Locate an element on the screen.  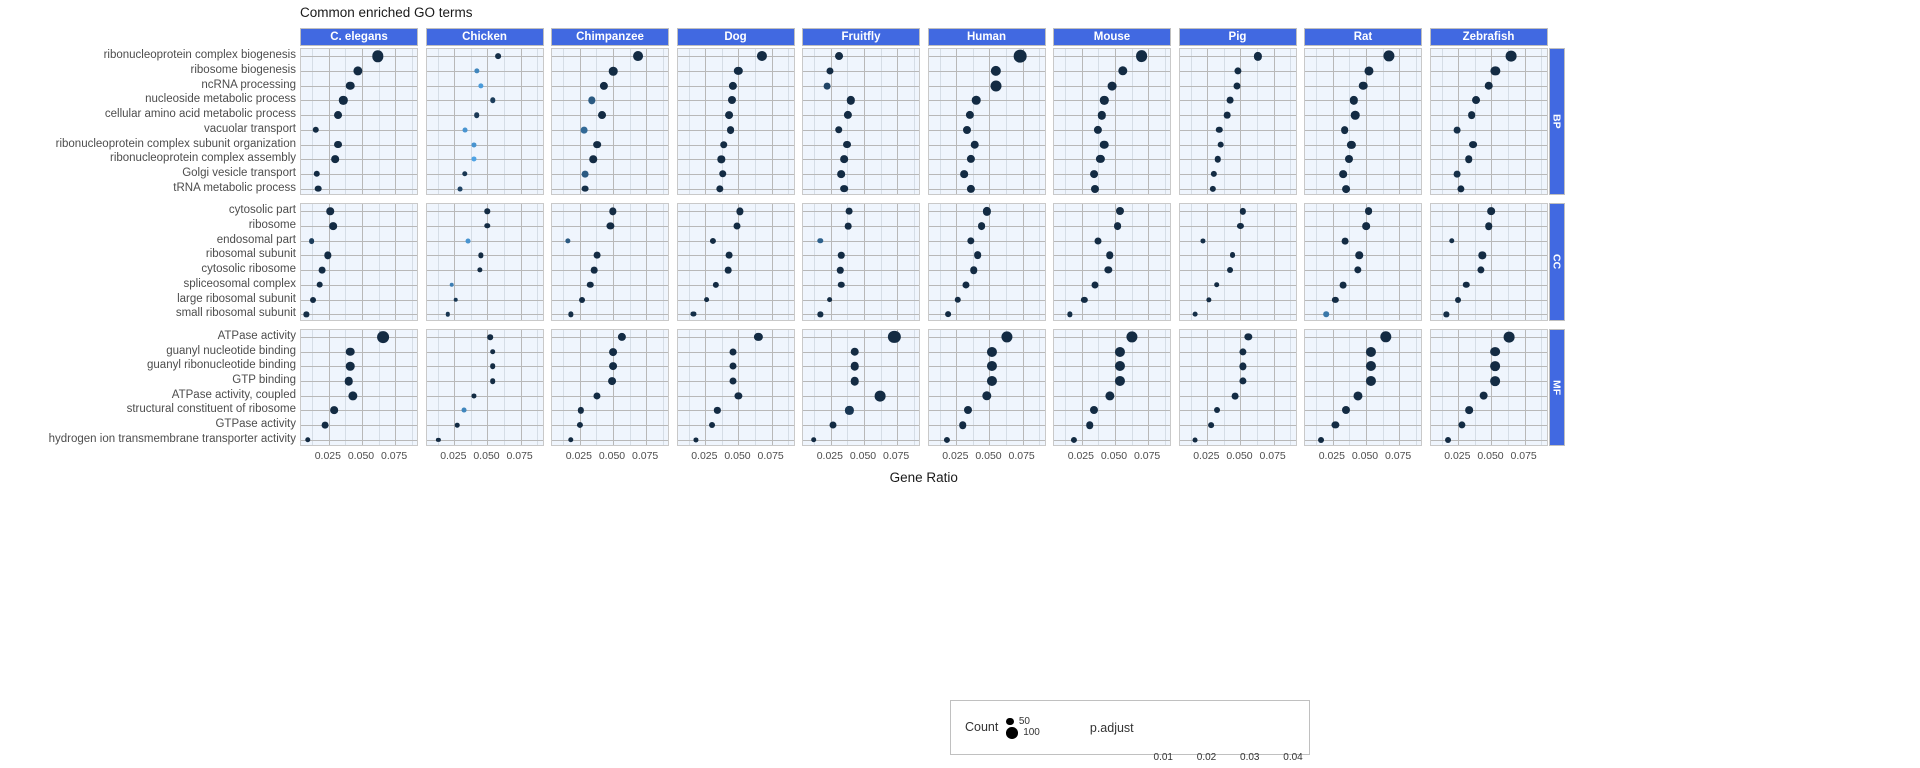
facet-strip-MF: MF is located at coordinates (1556, 387).